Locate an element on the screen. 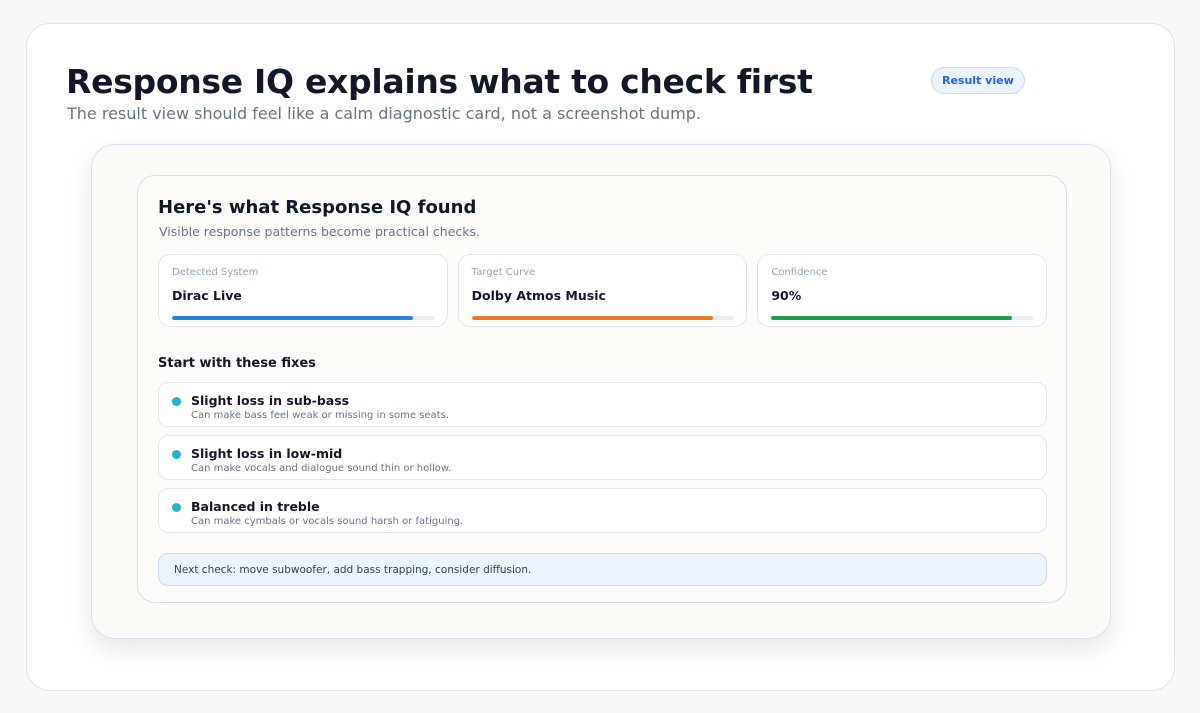 The image size is (1200, 713). card-title: Here's what Response IQ found is located at coordinates (317, 207).